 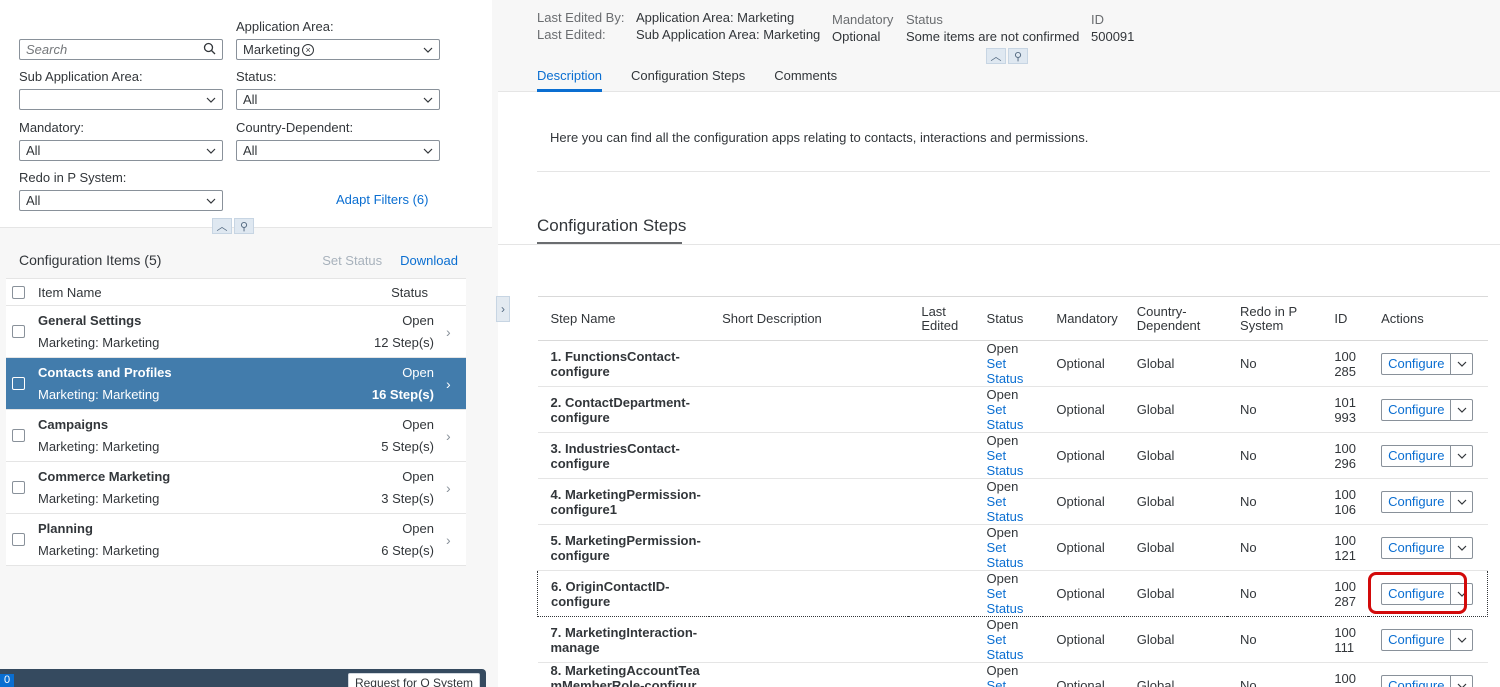 What do you see at coordinates (338, 49) in the screenshot?
I see `application-area-select: Marketing ×` at bounding box center [338, 49].